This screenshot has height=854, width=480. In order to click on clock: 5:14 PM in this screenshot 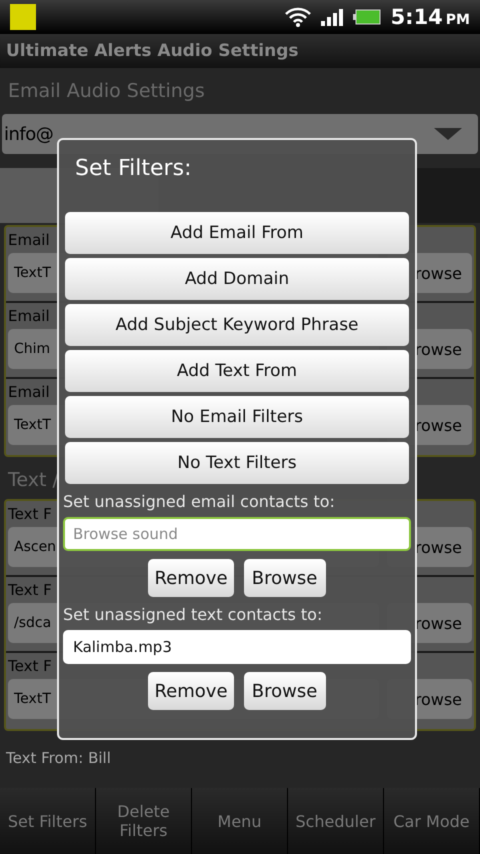, I will do `click(430, 17)`.